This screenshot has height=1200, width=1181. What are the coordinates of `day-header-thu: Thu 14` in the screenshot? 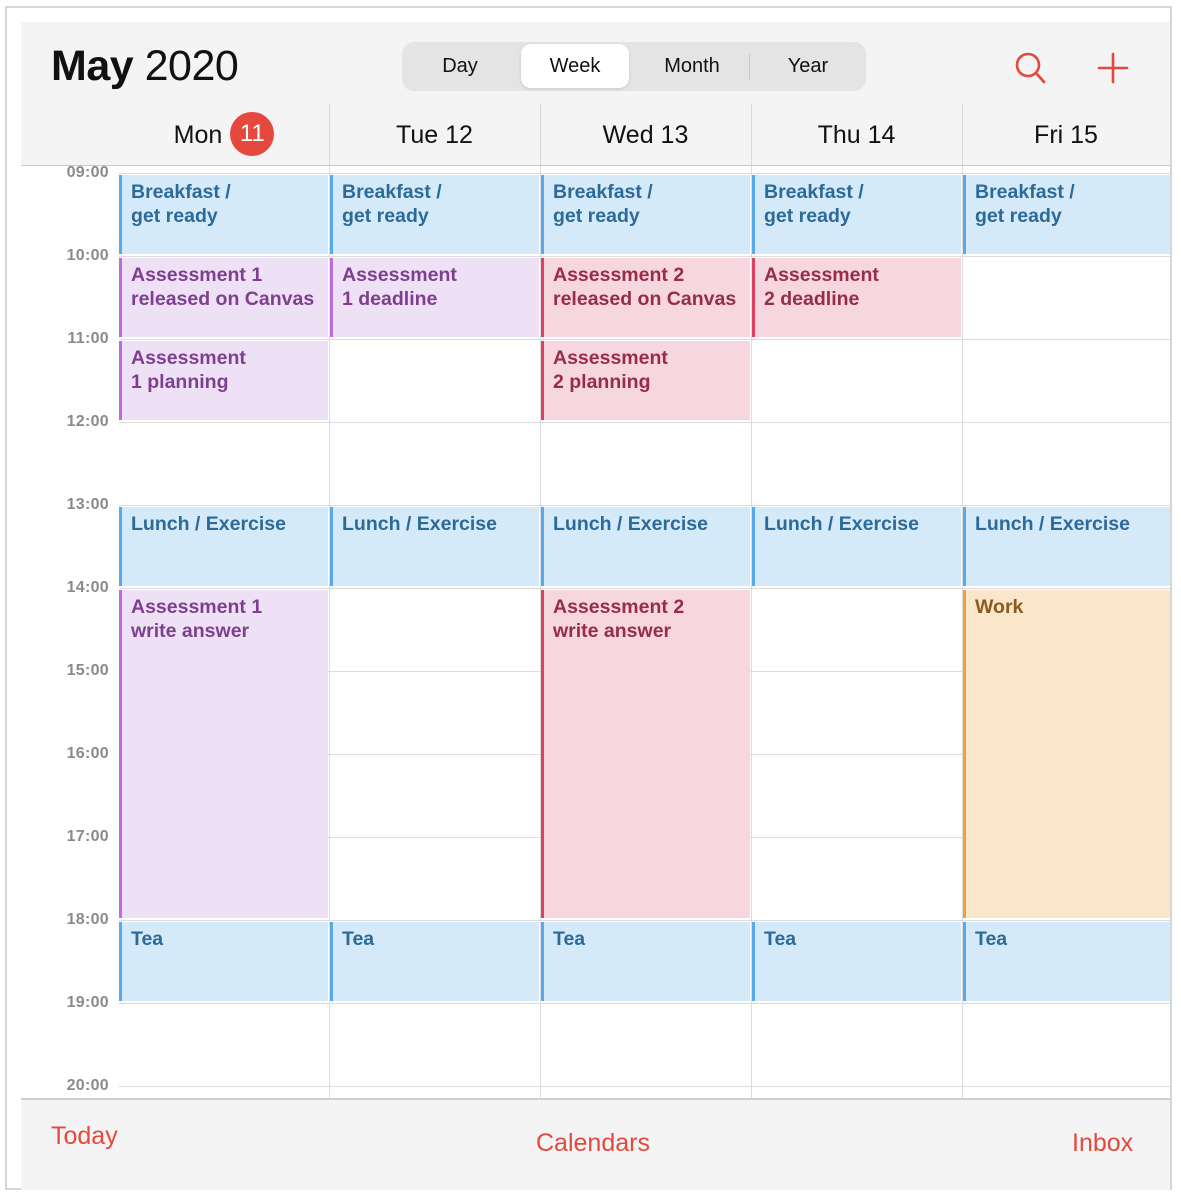 It's located at (856, 134).